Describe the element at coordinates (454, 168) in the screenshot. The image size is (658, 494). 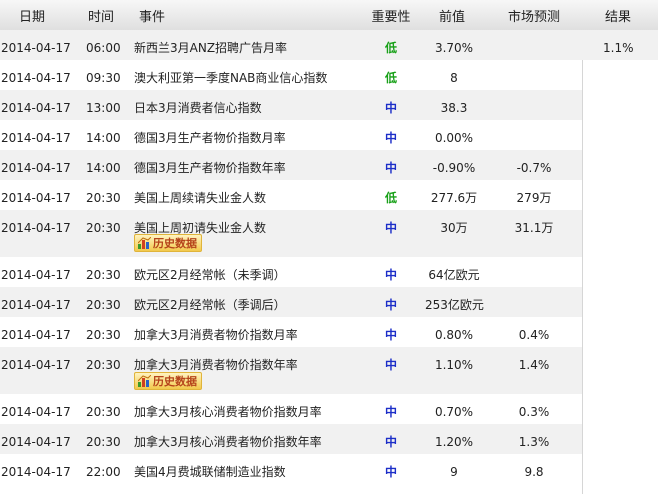
I see `previous-cell: -0.90%` at that location.